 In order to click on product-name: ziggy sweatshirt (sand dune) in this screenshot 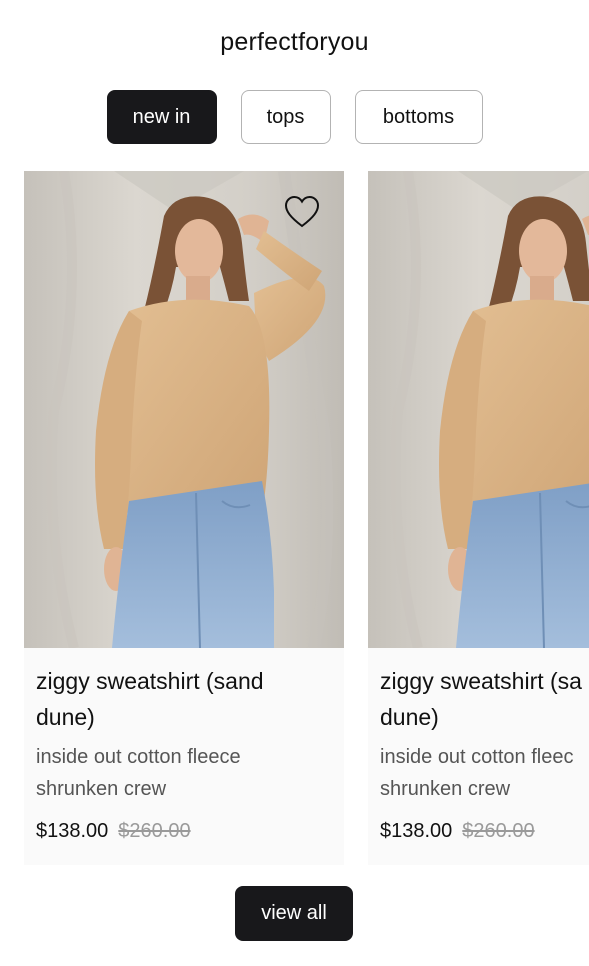, I will do `click(184, 699)`.